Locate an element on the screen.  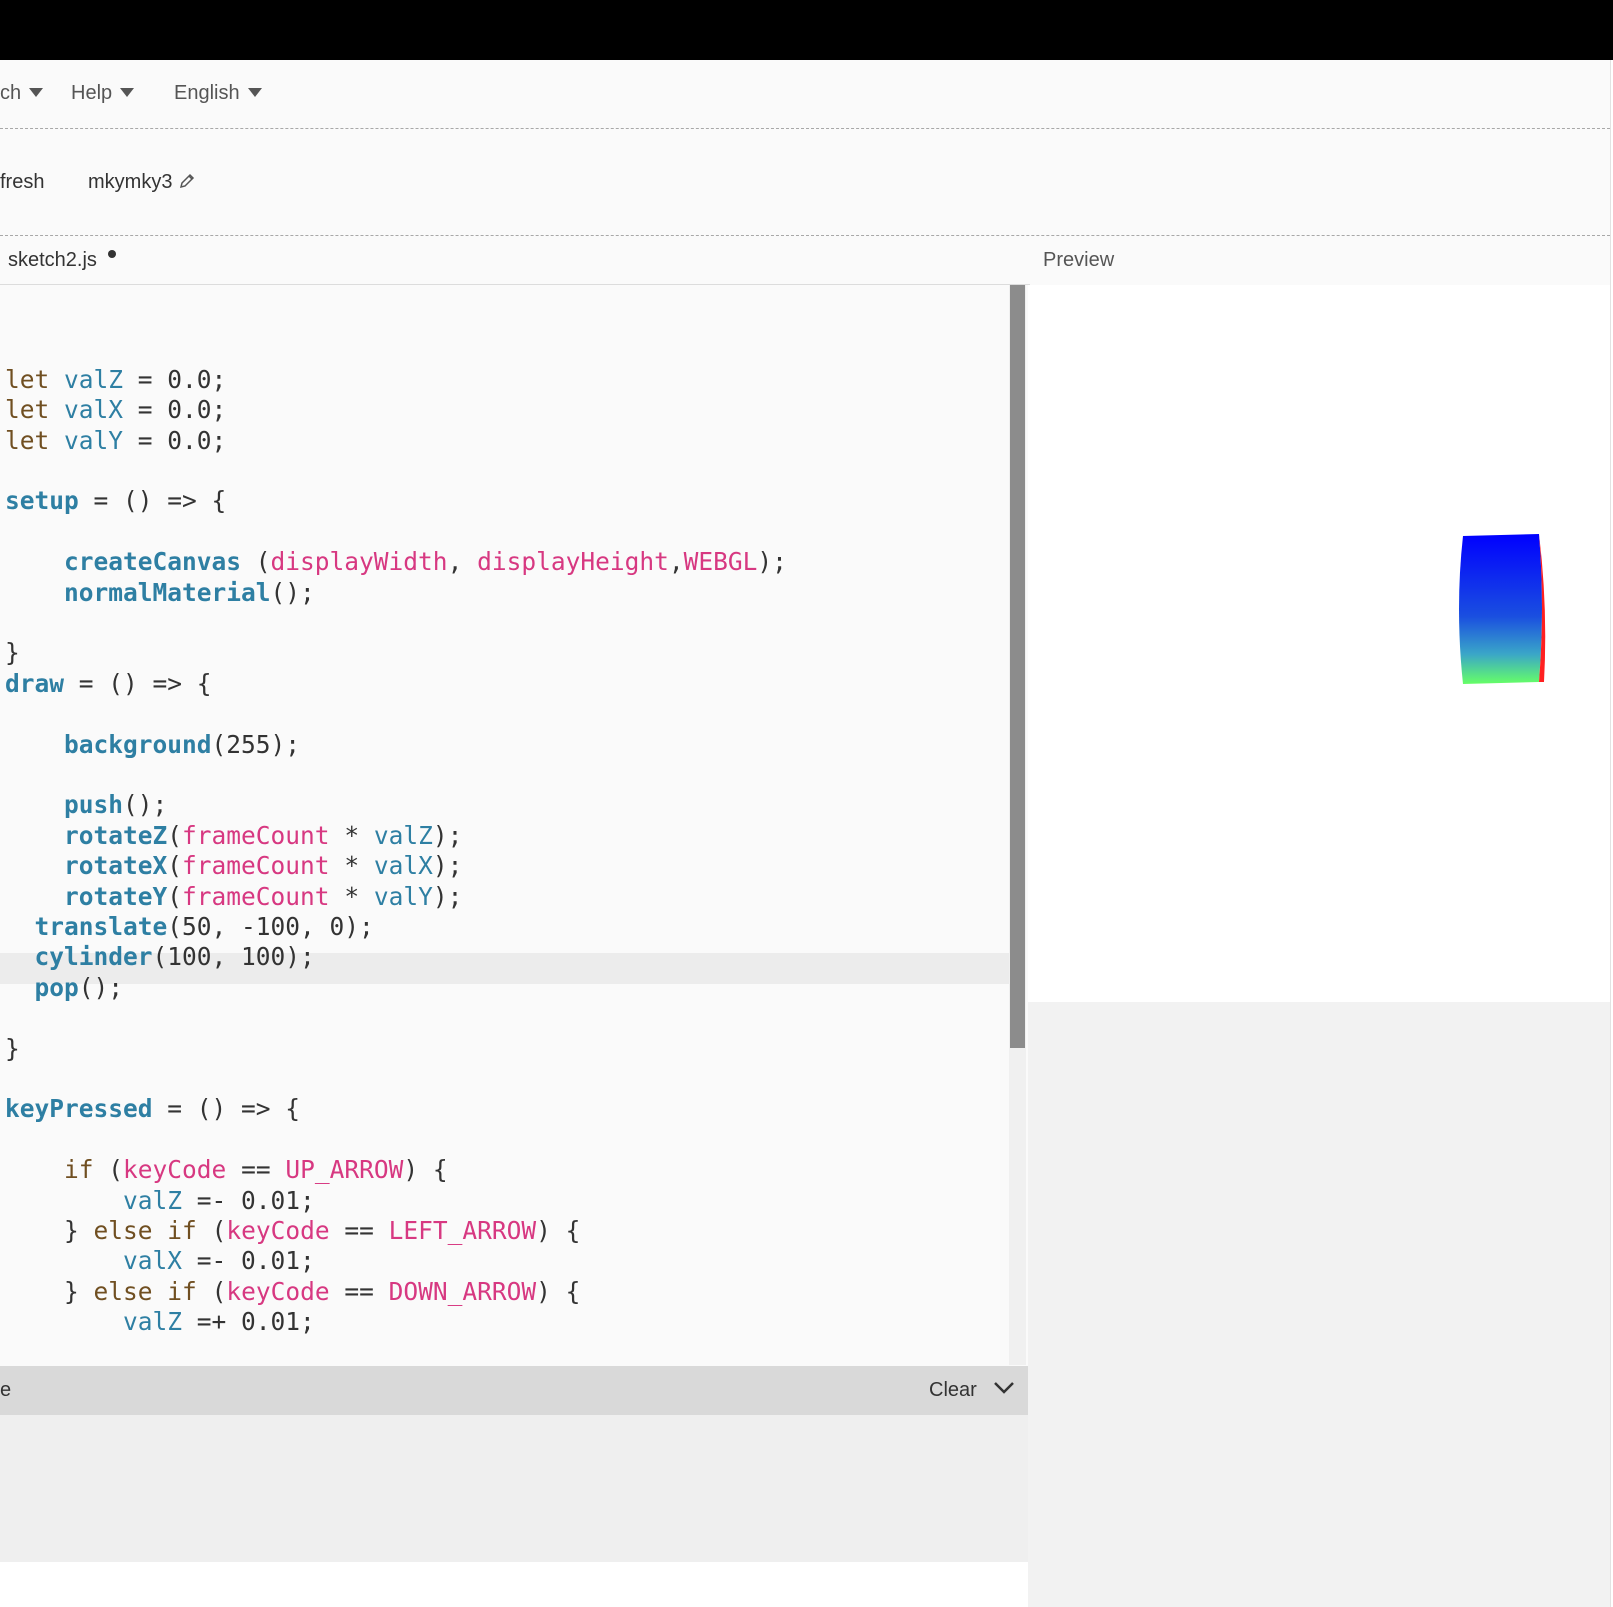
code-line: normalMaterial(); is located at coordinates (160, 592).